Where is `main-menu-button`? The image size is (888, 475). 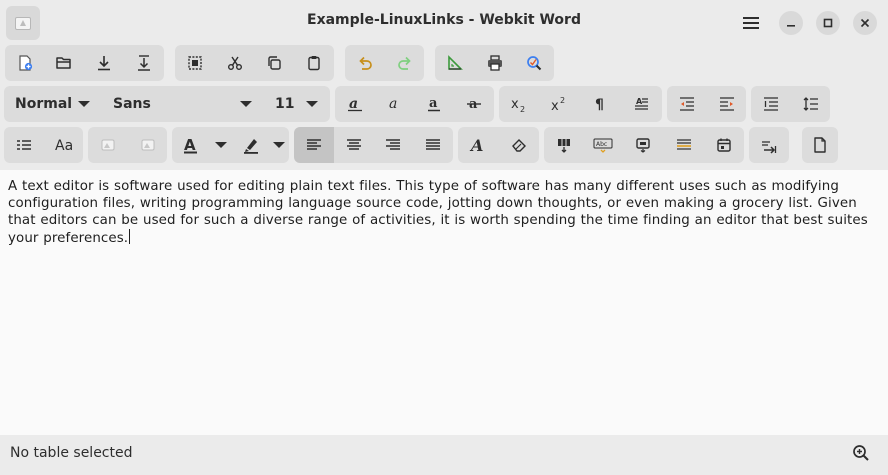
main-menu-button is located at coordinates (751, 23).